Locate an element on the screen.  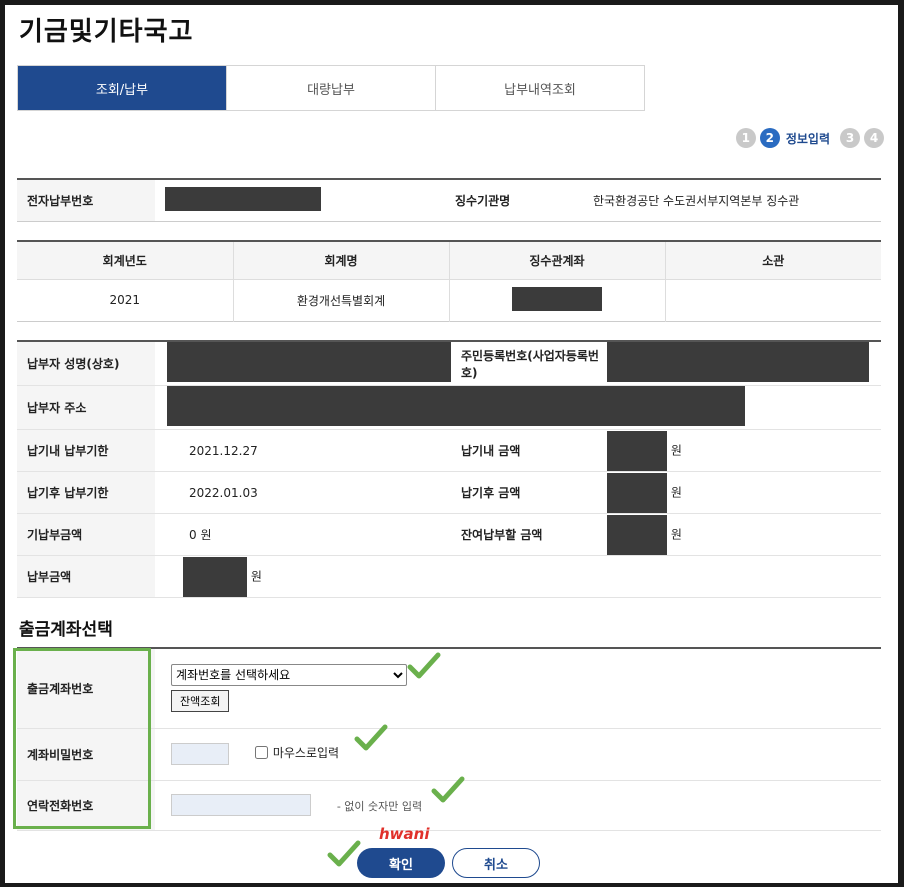
payer-name-label: 납부자 성명(상호) is located at coordinates (86, 363).